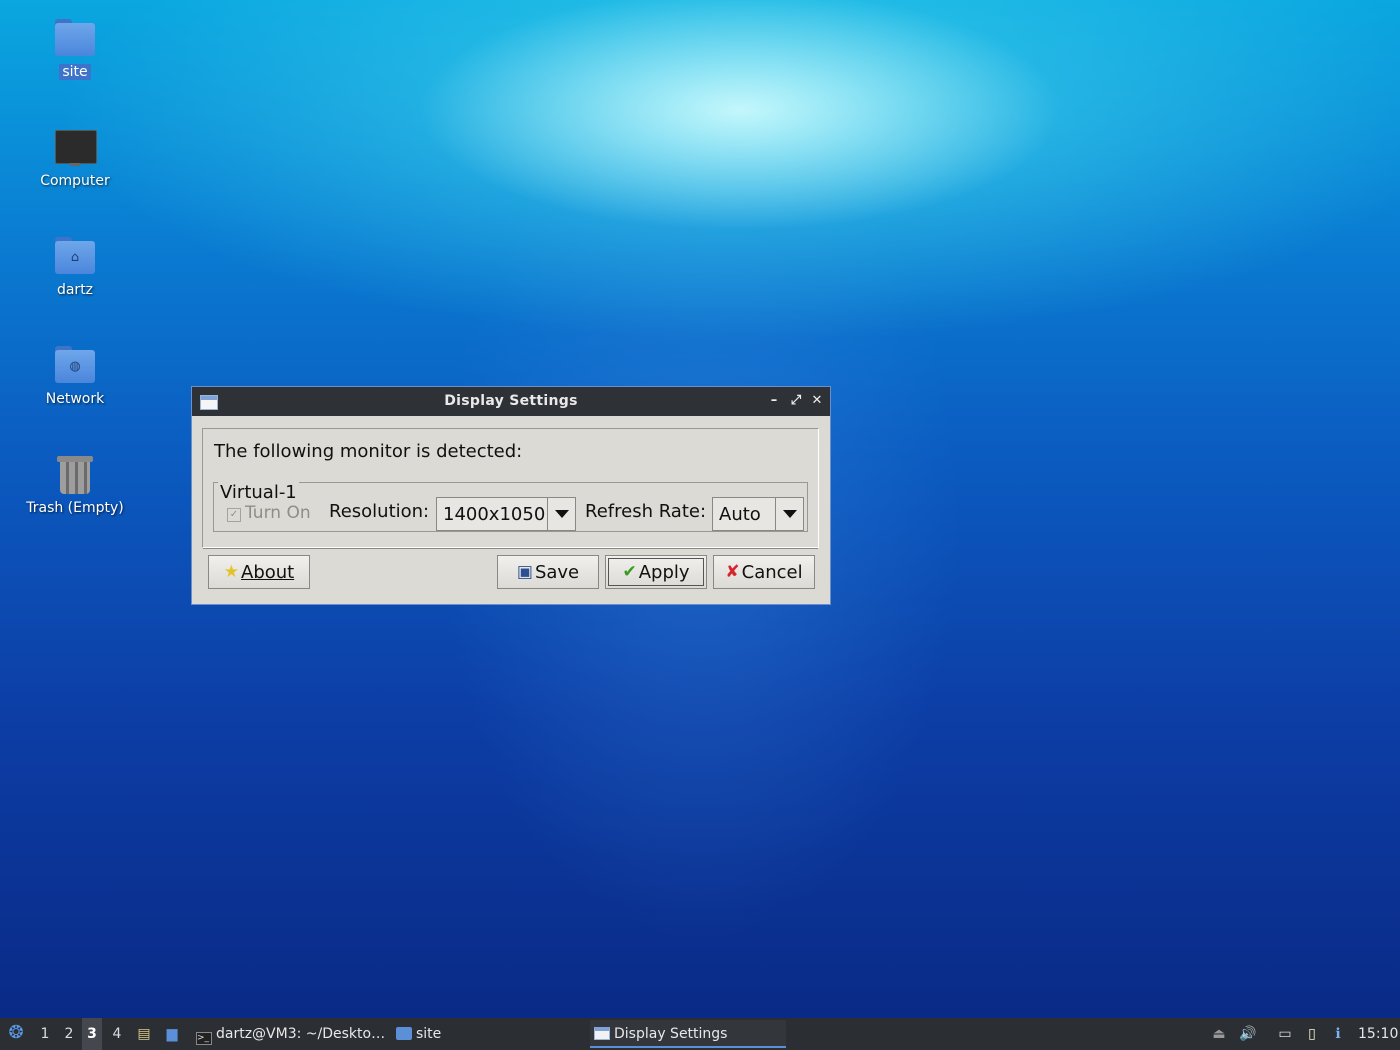 The width and height of the screenshot is (1400, 1050). Describe the element at coordinates (368, 451) in the screenshot. I see `detected-text: The following monitor is detected:` at that location.